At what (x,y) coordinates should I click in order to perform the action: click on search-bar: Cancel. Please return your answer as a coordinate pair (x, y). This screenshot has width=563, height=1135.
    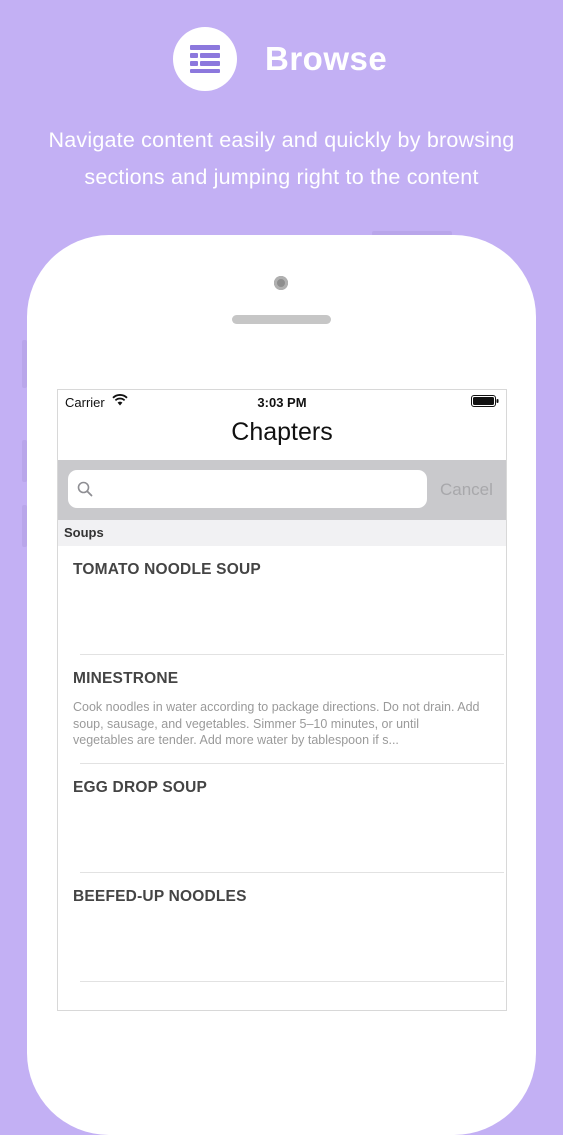
    Looking at the image, I should click on (282, 490).